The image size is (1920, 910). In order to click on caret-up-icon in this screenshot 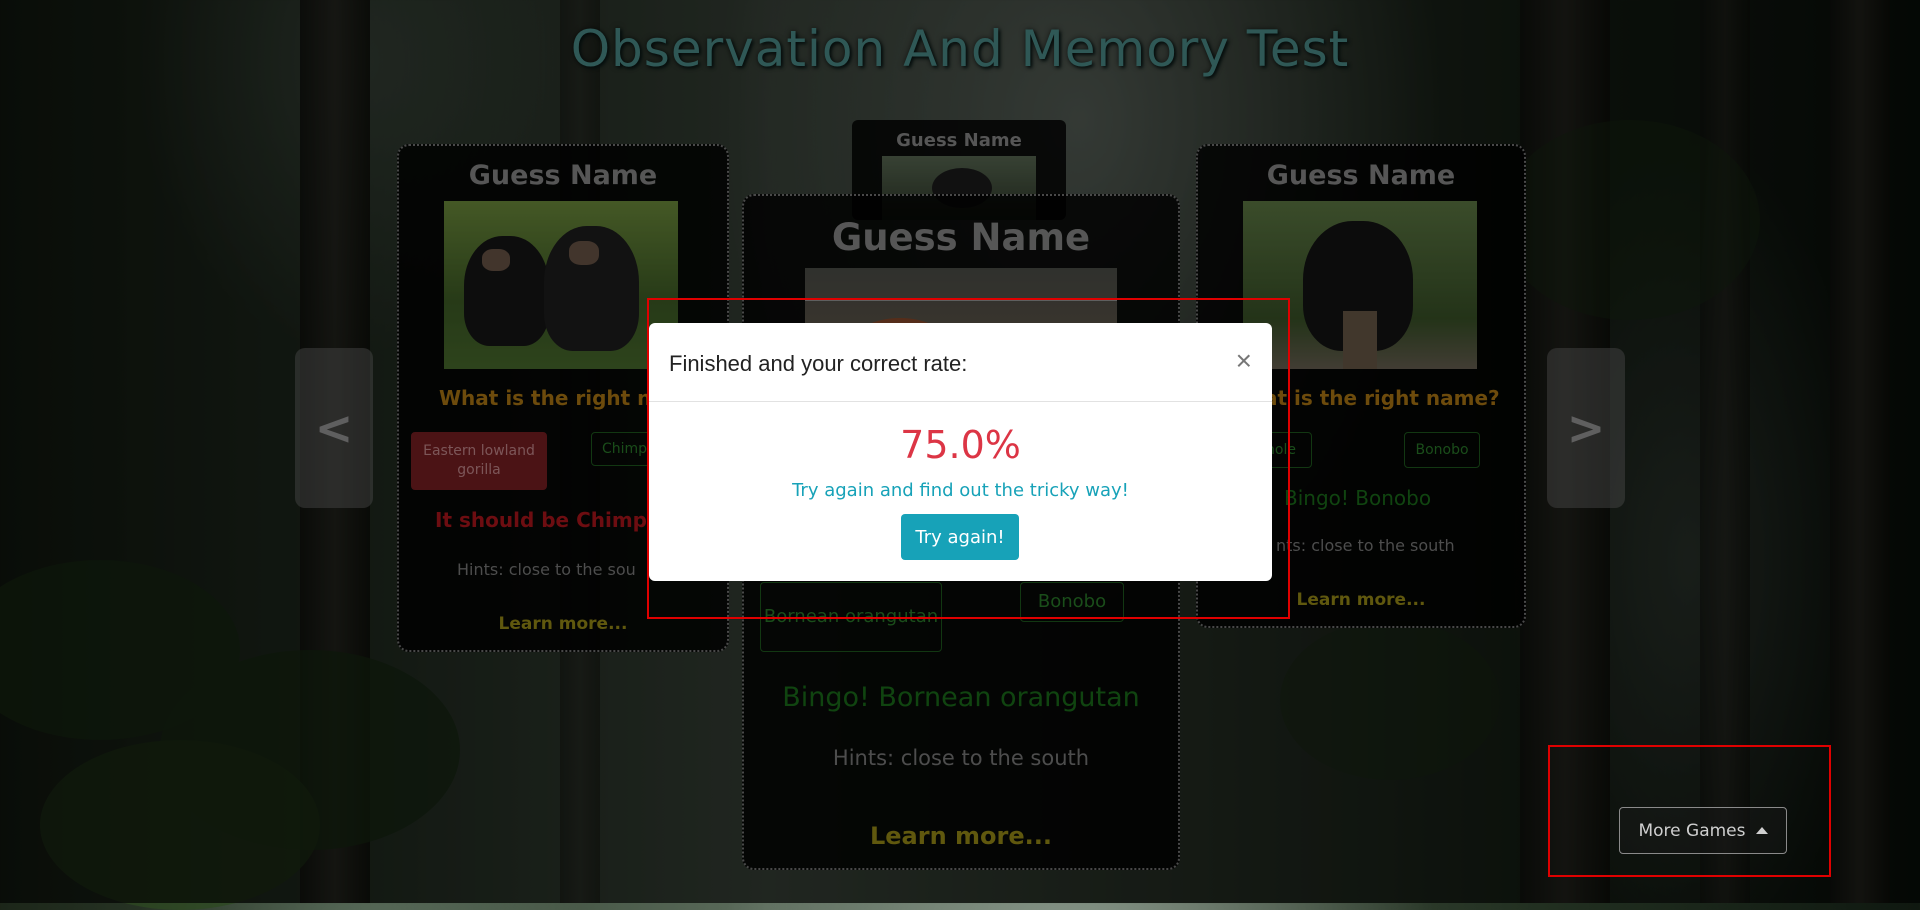, I will do `click(1761, 830)`.